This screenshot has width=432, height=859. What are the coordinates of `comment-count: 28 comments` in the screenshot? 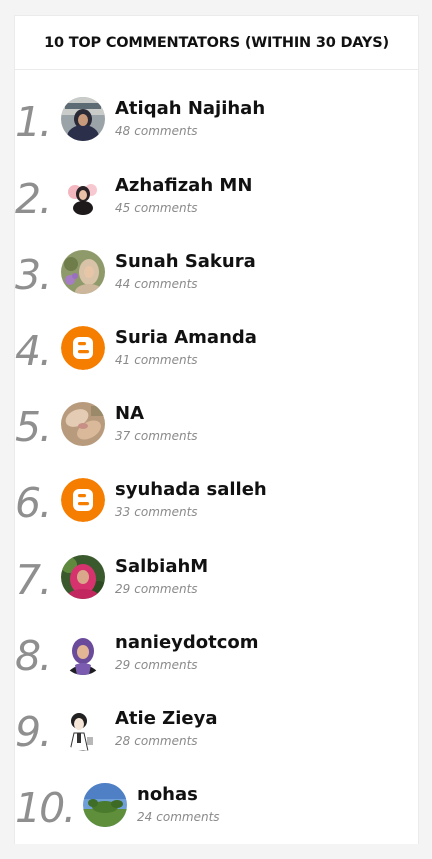 It's located at (156, 741).